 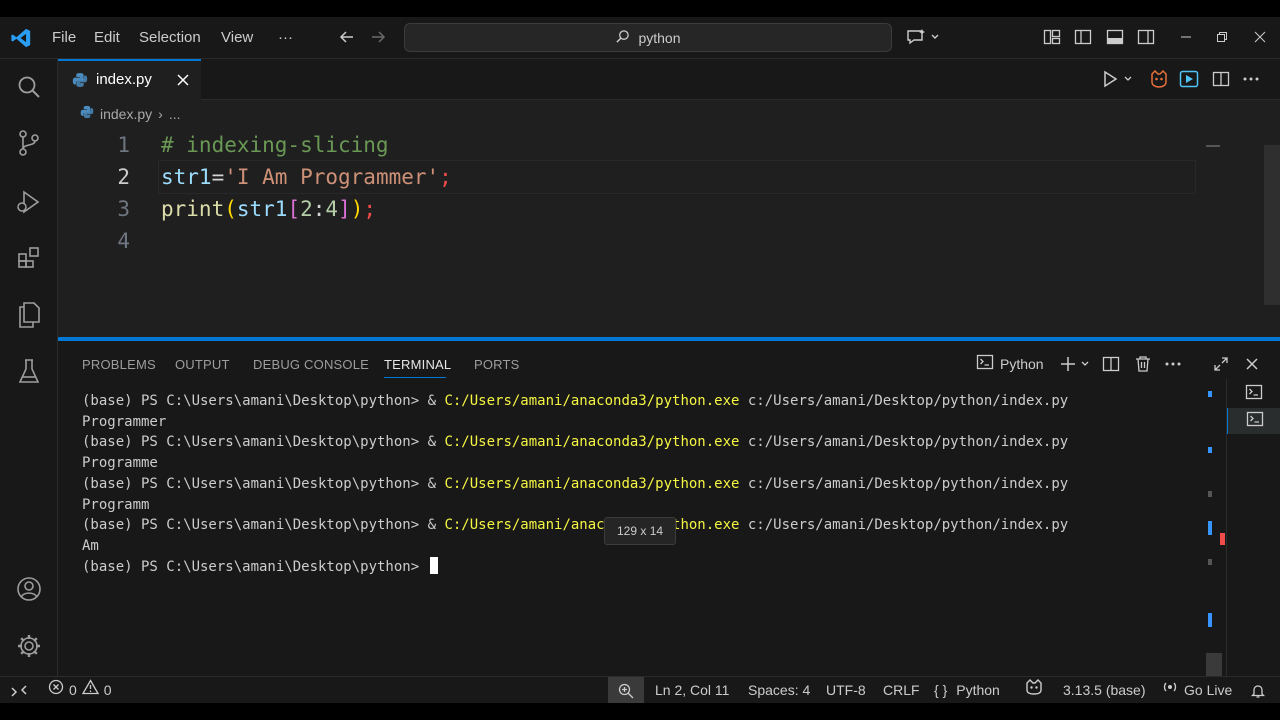 I want to click on tab-index-py: index.py, so click(x=129, y=79).